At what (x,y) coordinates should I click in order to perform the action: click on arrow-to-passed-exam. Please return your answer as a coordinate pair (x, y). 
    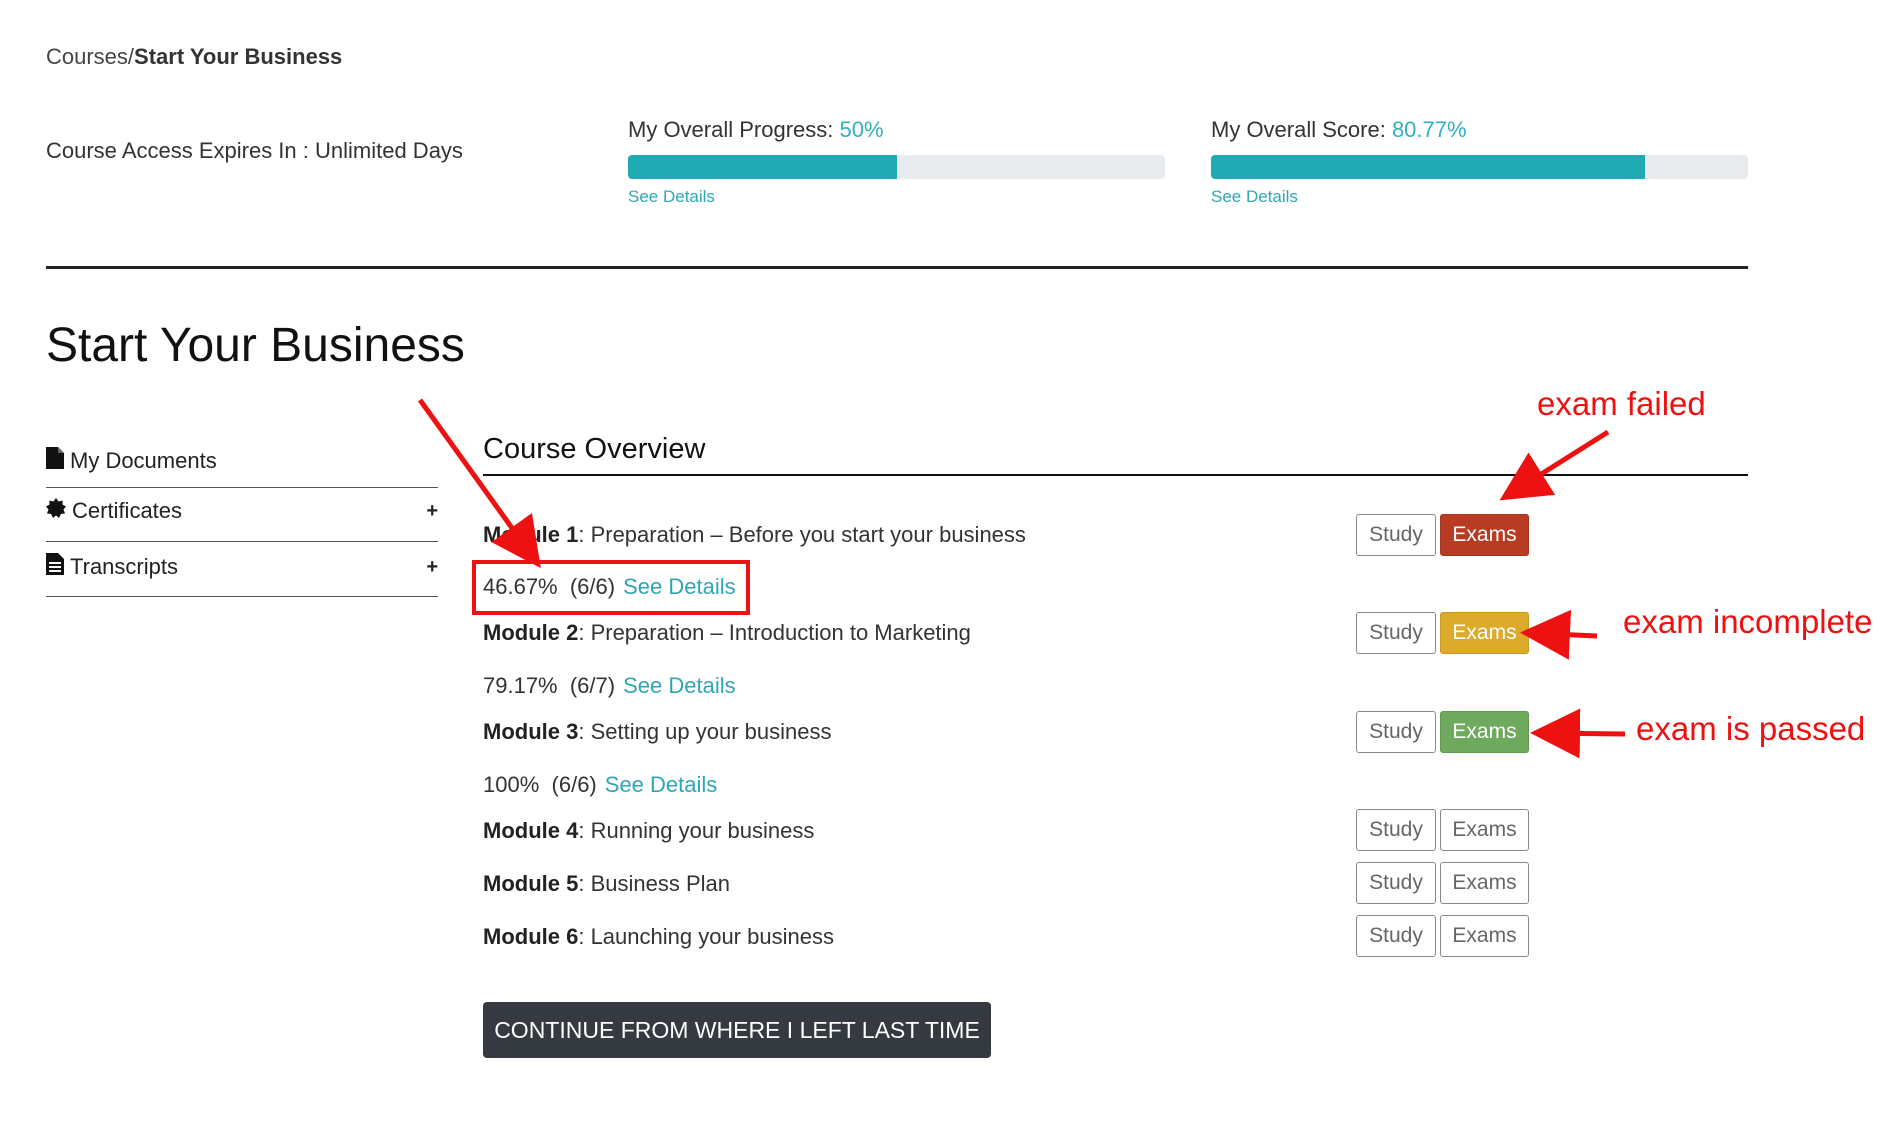
    Looking at the image, I should click on (1578, 733).